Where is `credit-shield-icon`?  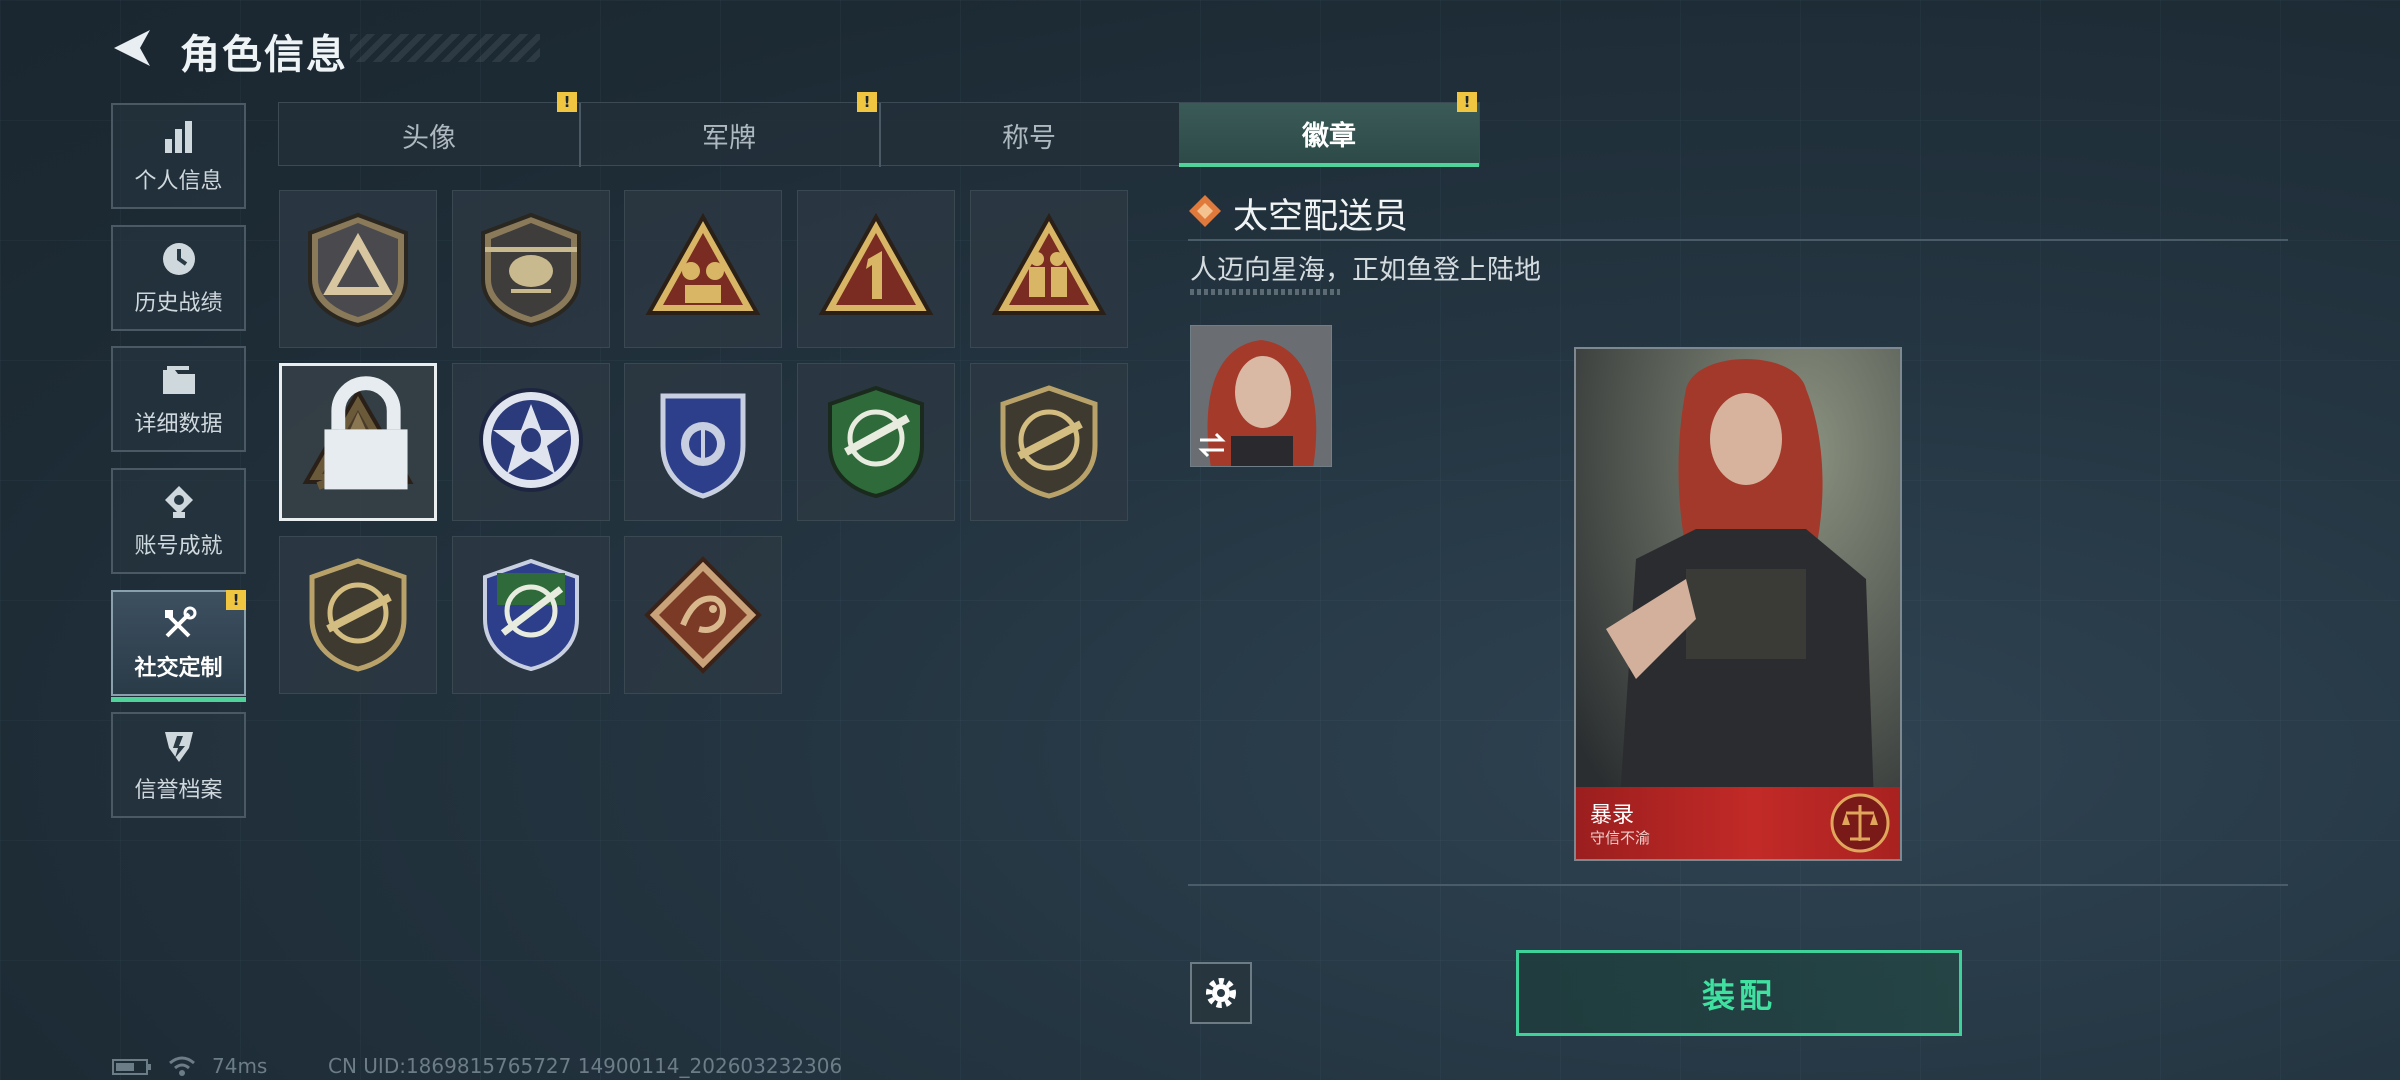 credit-shield-icon is located at coordinates (178, 747).